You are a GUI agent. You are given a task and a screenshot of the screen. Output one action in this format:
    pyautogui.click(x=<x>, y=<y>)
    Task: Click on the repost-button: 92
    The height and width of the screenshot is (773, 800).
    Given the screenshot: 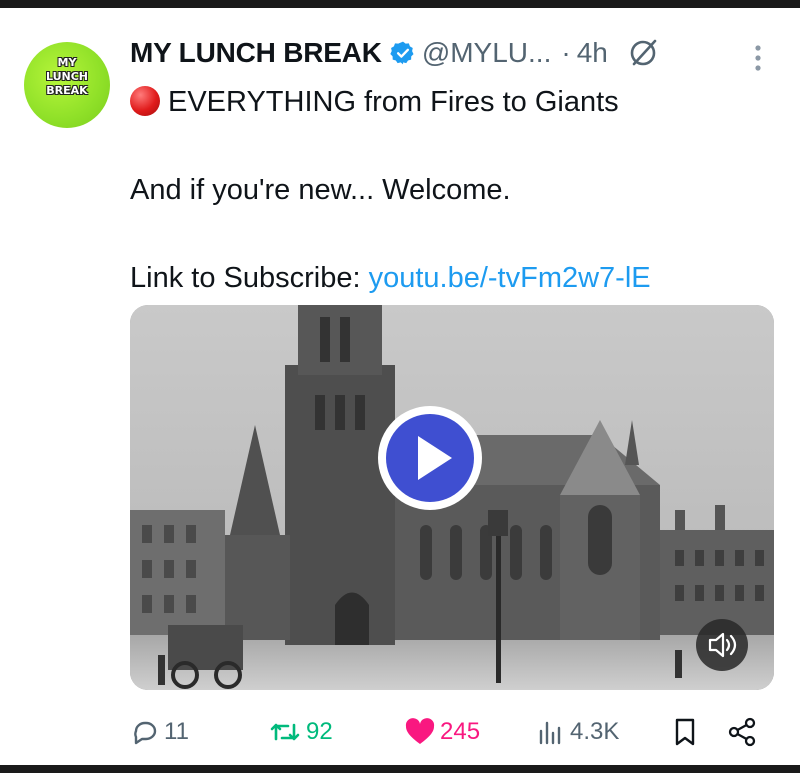 What is the action you would take?
    pyautogui.click(x=300, y=732)
    